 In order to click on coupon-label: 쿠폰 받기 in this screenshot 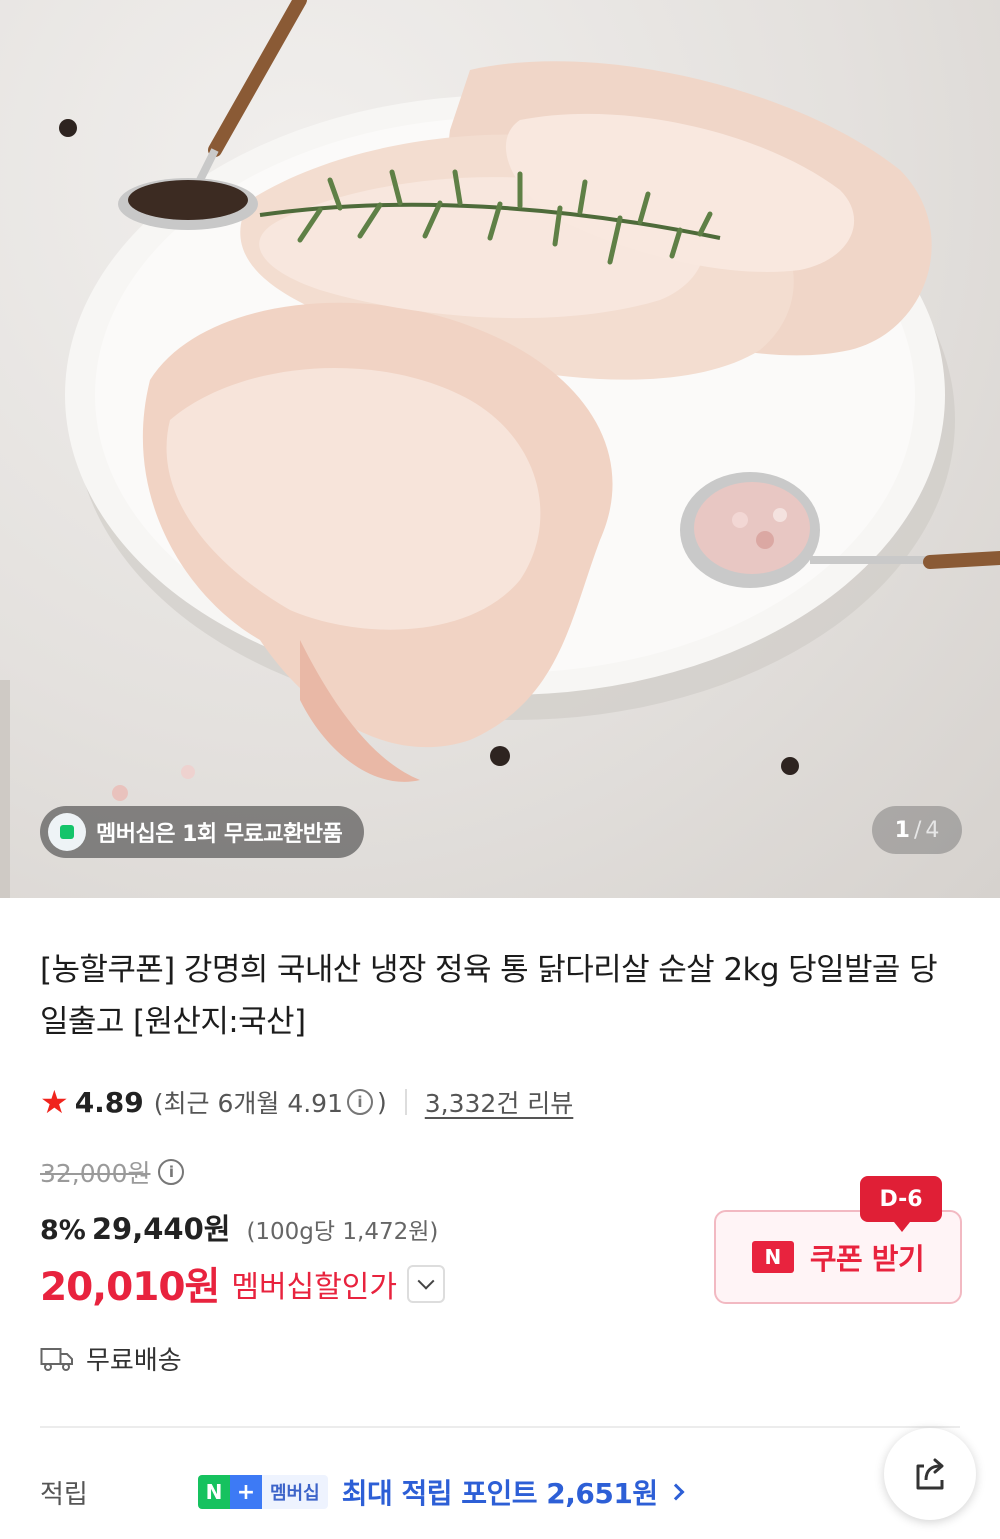, I will do `click(867, 1259)`.